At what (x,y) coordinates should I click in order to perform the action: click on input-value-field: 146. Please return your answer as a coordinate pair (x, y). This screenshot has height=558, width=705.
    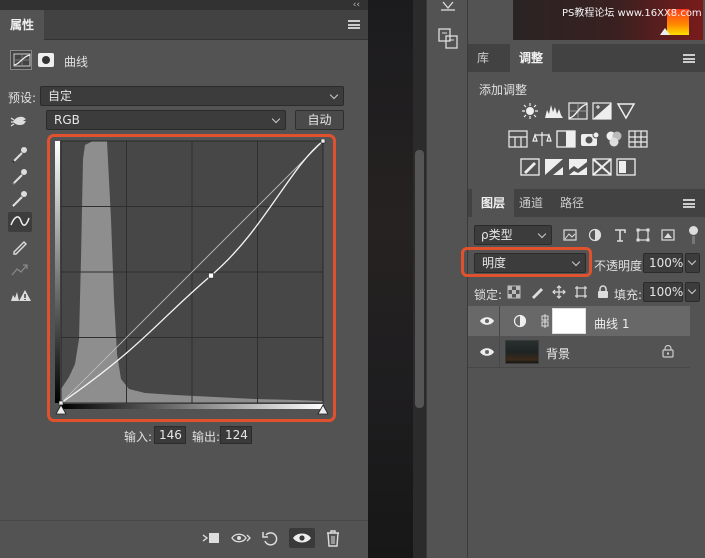
    Looking at the image, I should click on (170, 435).